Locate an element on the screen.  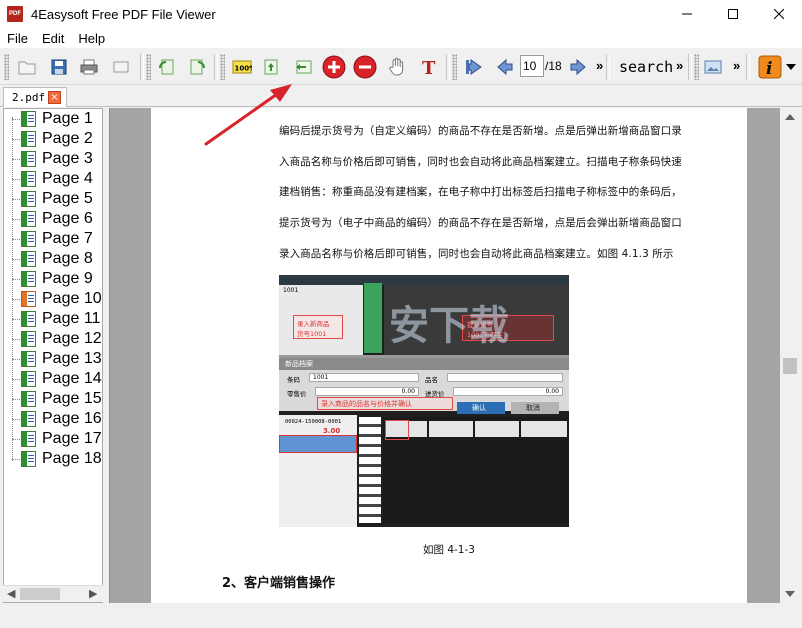
zoom-out-icon is located at coordinates (365, 67).